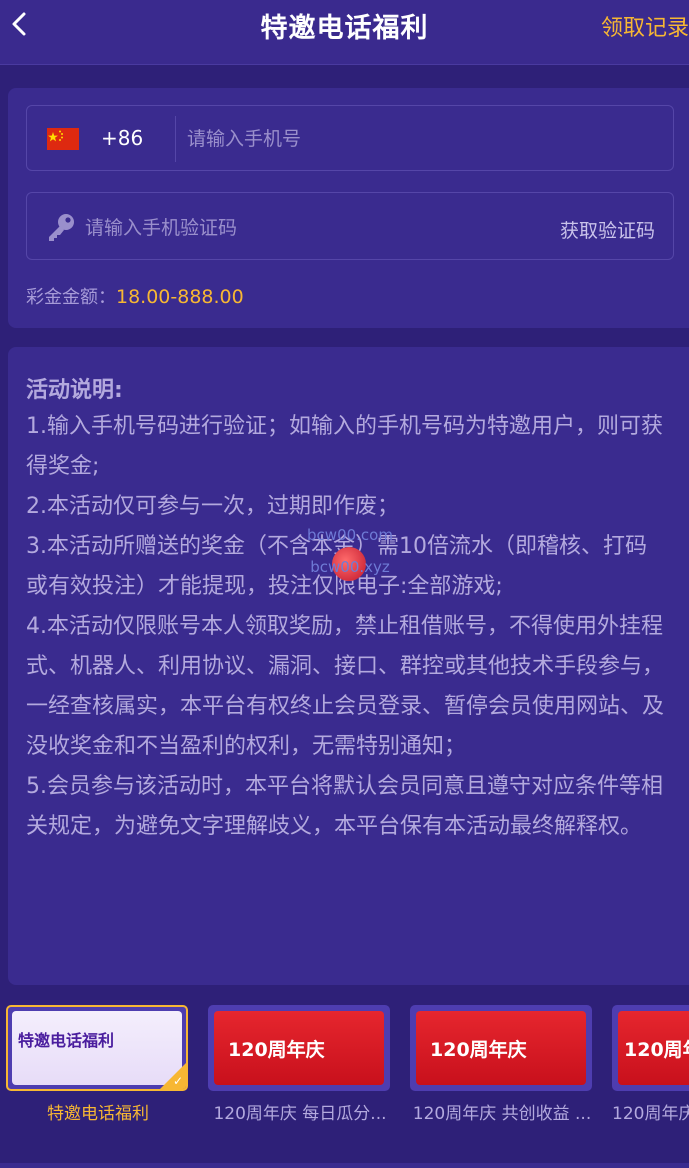  I want to click on phone-field: +86, so click(350, 138).